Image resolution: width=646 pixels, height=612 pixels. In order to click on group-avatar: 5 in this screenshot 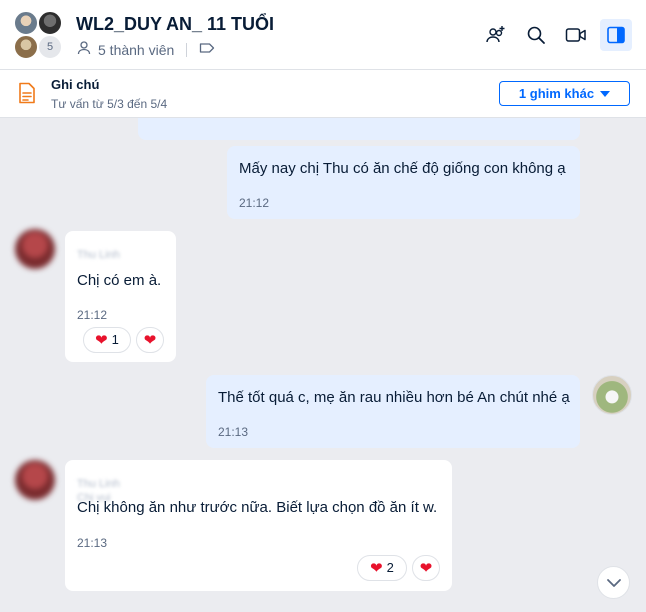, I will do `click(39, 36)`.